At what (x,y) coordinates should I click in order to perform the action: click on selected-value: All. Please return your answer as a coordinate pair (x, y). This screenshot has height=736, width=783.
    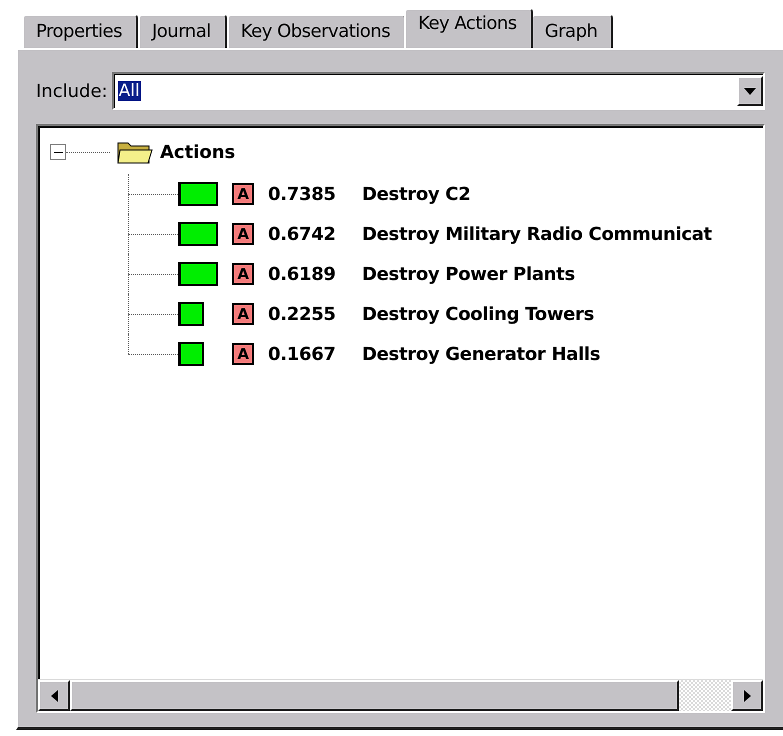
    Looking at the image, I should click on (129, 91).